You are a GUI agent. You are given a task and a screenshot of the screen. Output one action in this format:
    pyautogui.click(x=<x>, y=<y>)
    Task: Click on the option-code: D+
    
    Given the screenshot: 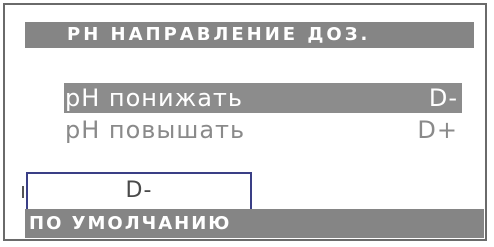 What is the action you would take?
    pyautogui.click(x=437, y=130)
    